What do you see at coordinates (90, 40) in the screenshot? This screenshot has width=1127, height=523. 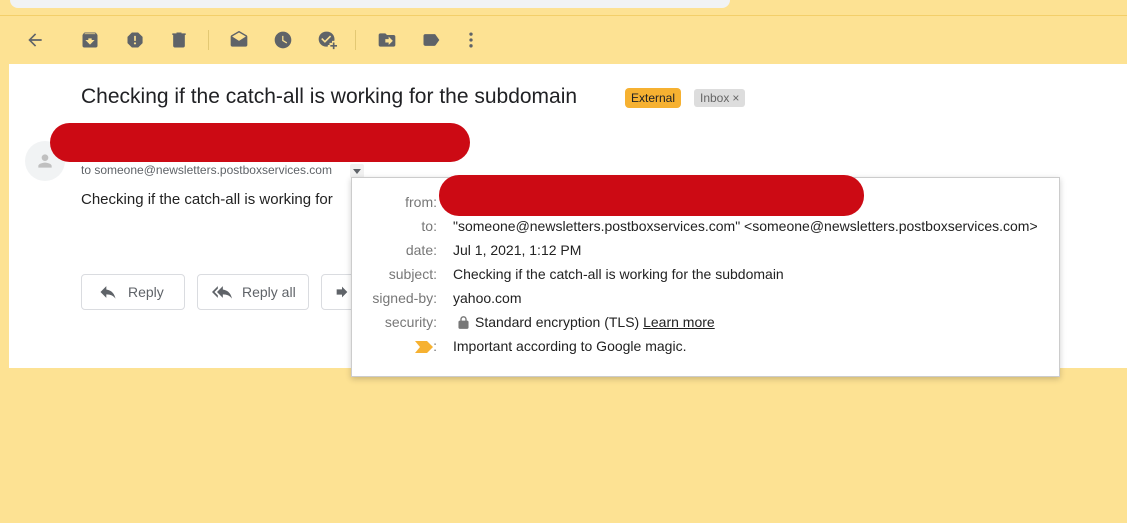 I see `archive-icon` at bounding box center [90, 40].